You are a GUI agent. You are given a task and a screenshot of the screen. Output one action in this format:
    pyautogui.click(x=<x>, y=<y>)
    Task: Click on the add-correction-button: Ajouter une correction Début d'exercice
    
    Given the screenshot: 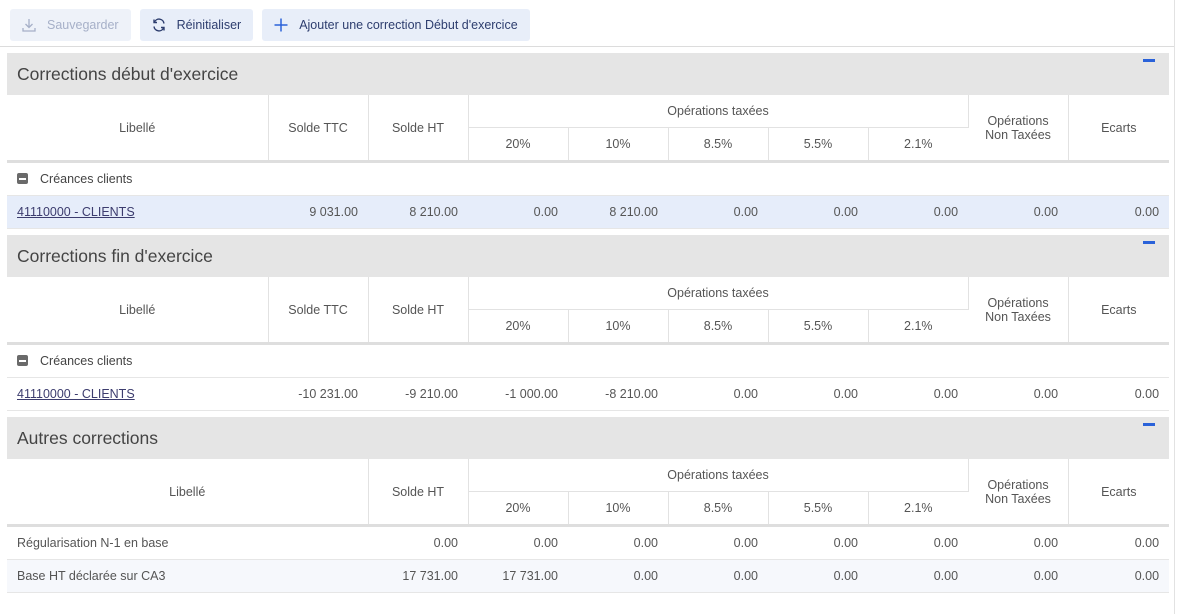 What is the action you would take?
    pyautogui.click(x=396, y=25)
    